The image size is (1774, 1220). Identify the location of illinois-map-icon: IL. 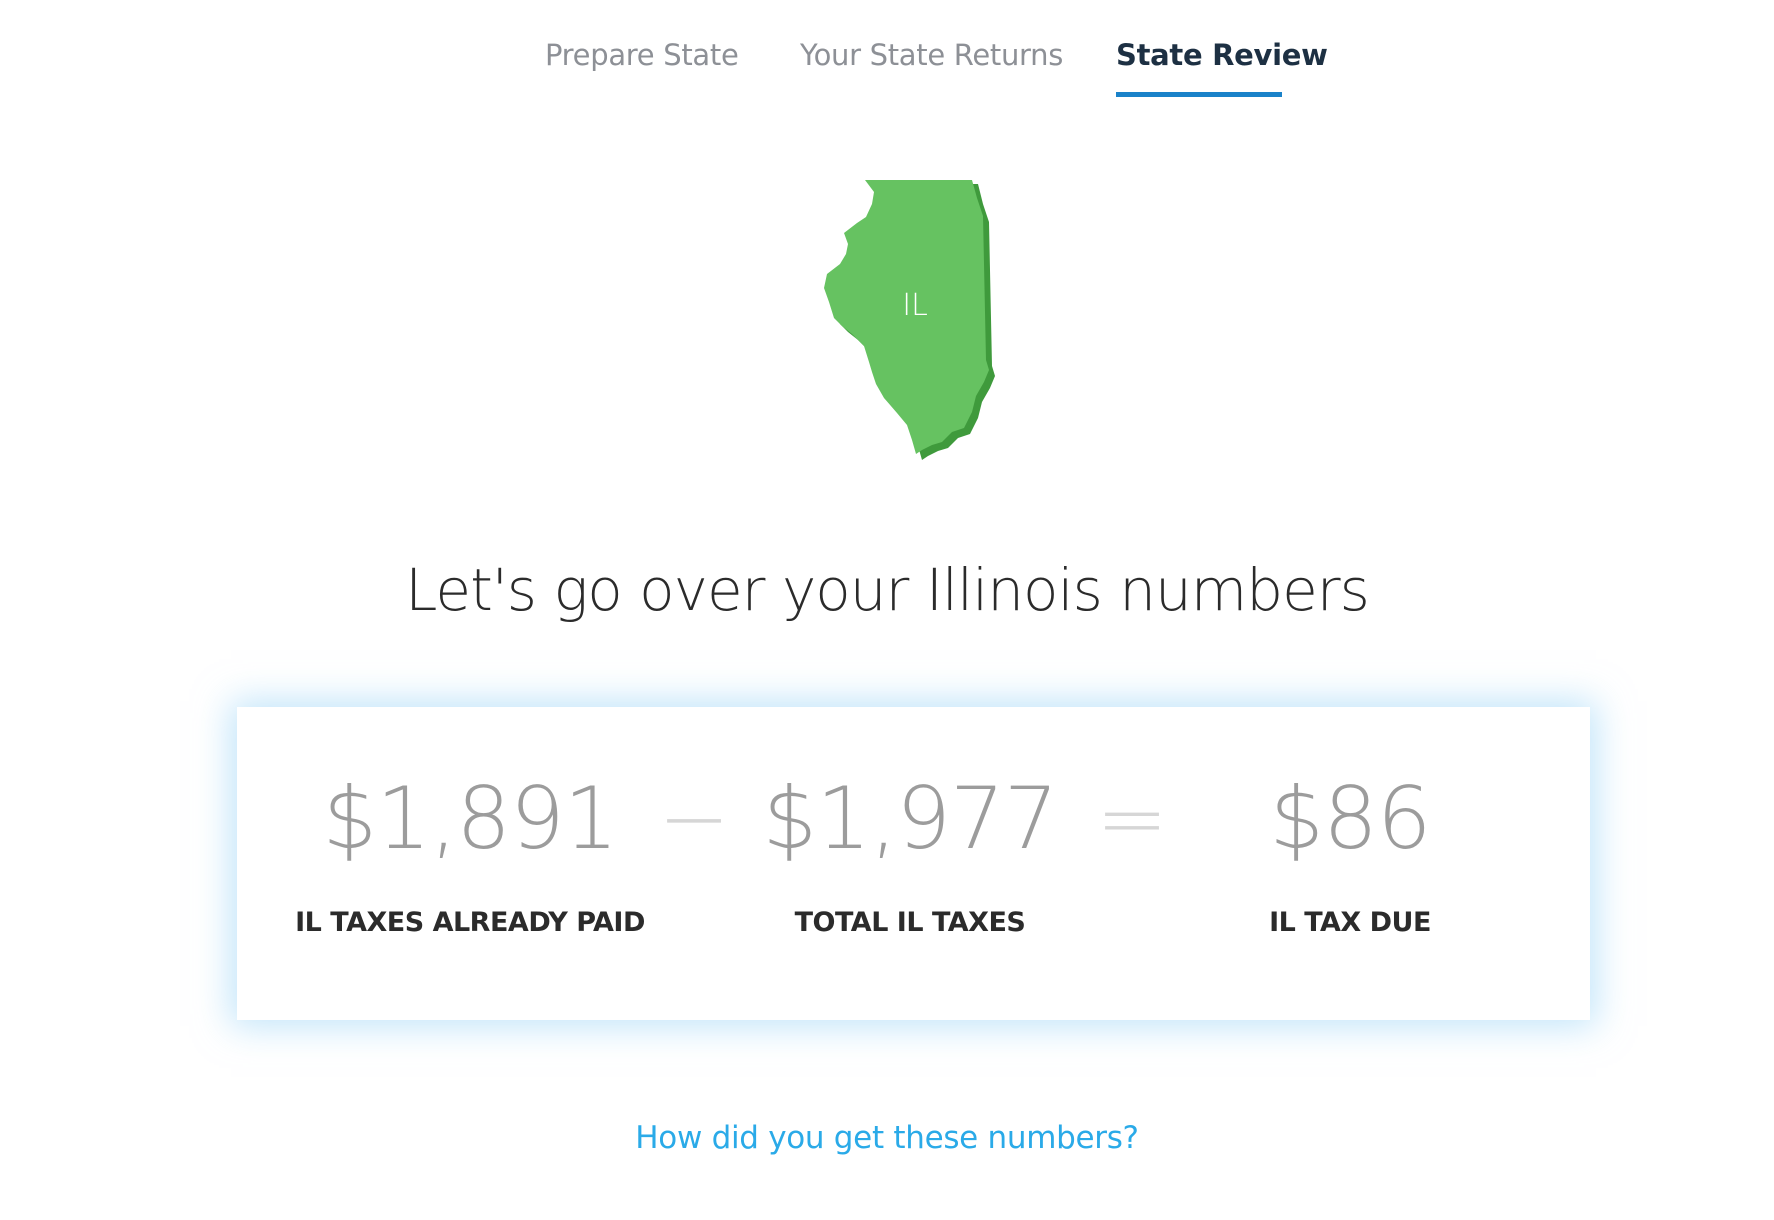
(915, 326).